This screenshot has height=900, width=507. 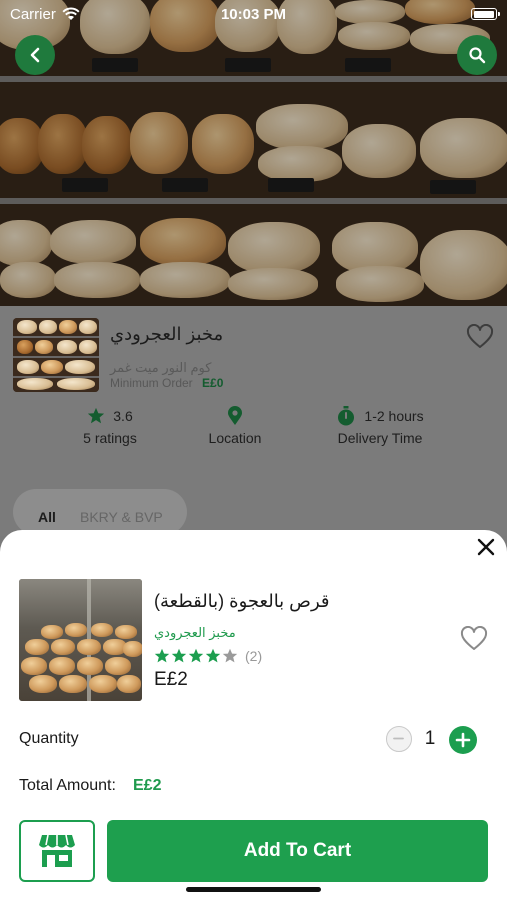 I want to click on product-name: قرص بالعجوة (بالقطعة), so click(x=242, y=601).